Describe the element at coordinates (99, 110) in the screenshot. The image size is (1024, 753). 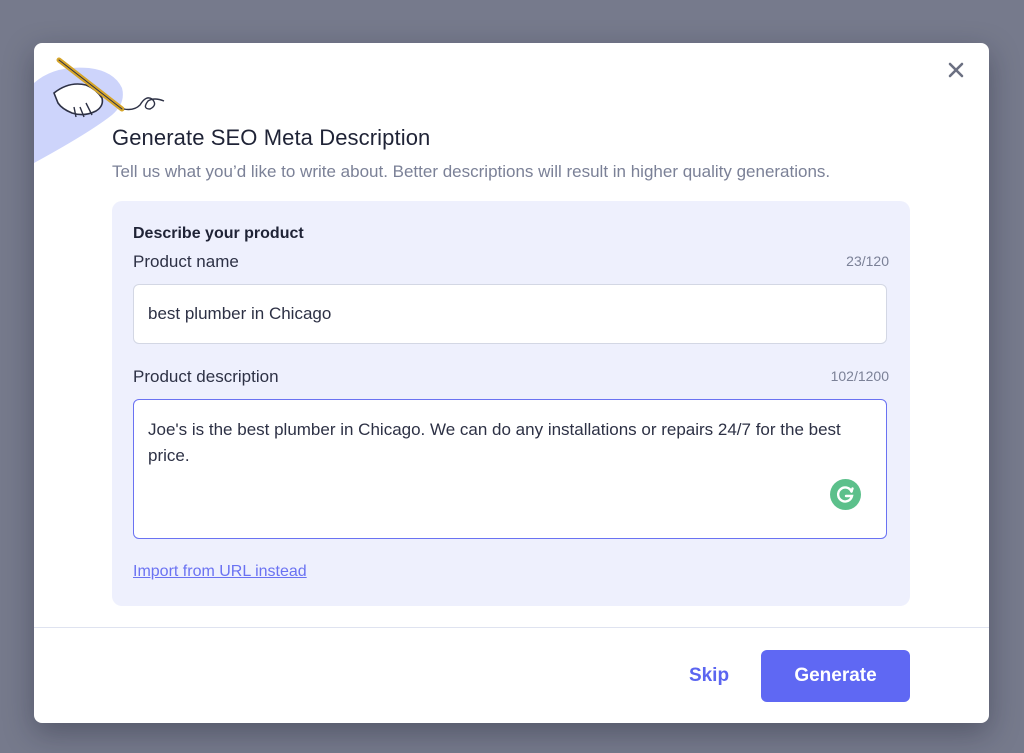
I see `hand-writing-pen-illustration` at that location.